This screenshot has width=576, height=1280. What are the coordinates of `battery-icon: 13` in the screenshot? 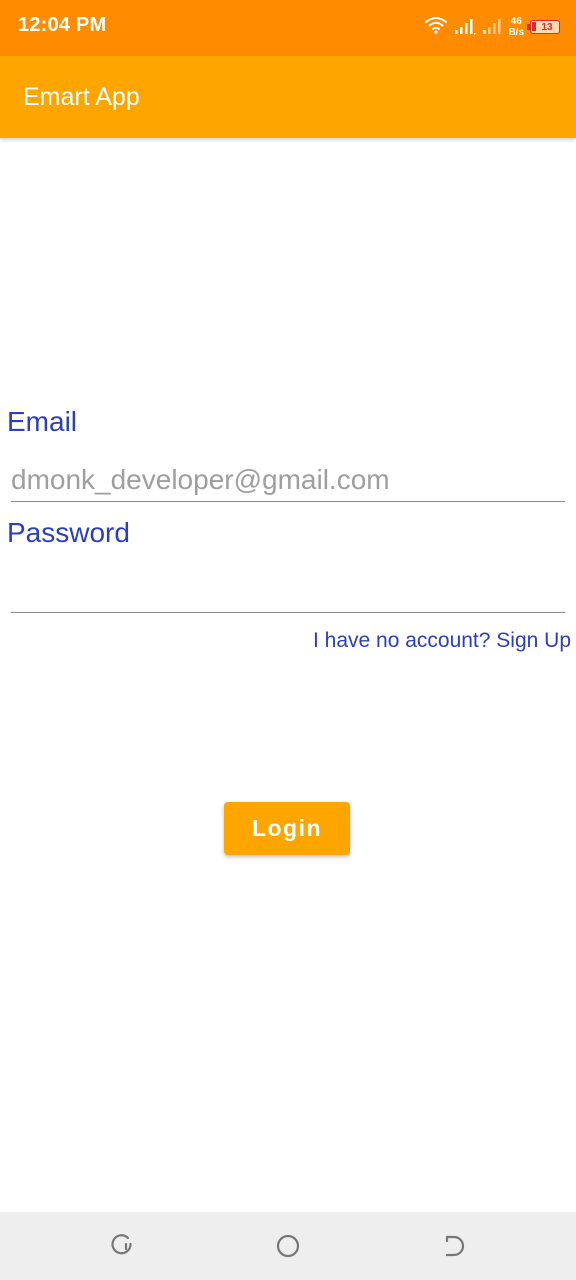 It's located at (543, 27).